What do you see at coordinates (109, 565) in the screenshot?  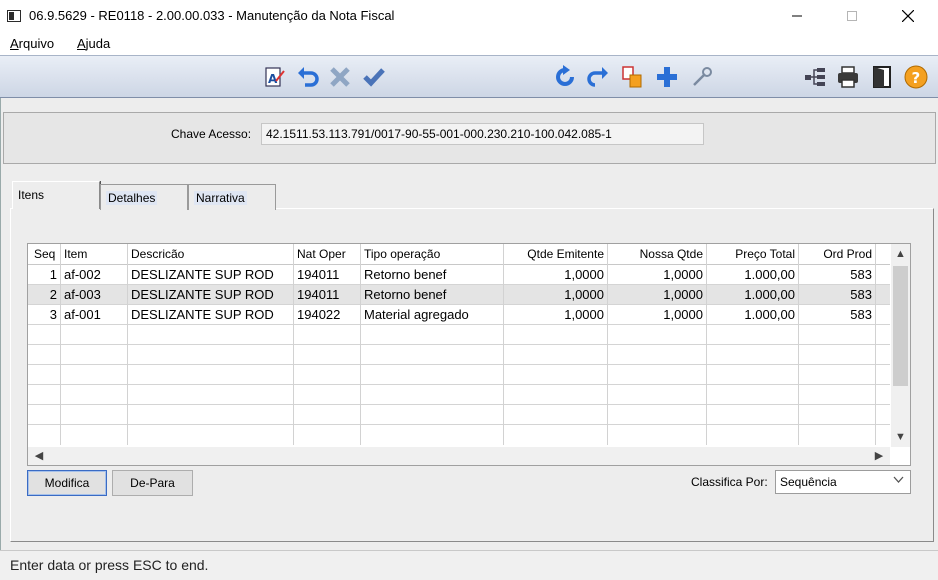 I see `status-text: Enter data or press ESC to end.` at bounding box center [109, 565].